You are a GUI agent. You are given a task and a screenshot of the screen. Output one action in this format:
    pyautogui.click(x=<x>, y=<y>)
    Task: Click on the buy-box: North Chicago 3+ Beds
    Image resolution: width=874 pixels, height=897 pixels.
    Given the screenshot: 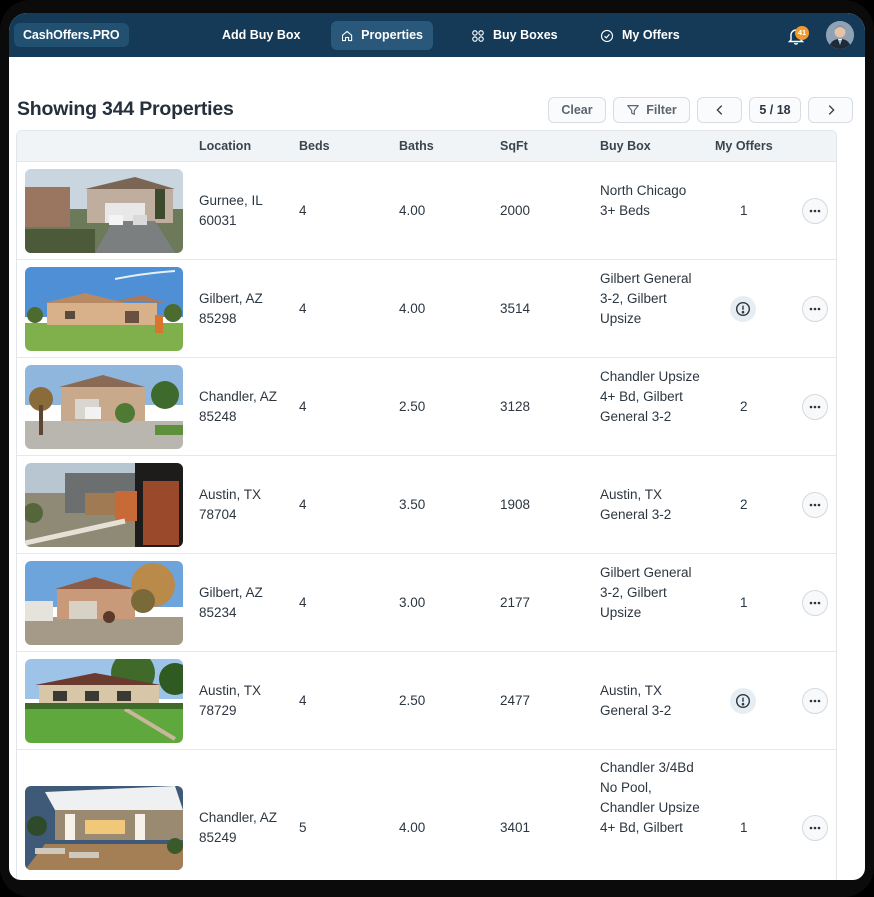 What is the action you would take?
    pyautogui.click(x=643, y=200)
    